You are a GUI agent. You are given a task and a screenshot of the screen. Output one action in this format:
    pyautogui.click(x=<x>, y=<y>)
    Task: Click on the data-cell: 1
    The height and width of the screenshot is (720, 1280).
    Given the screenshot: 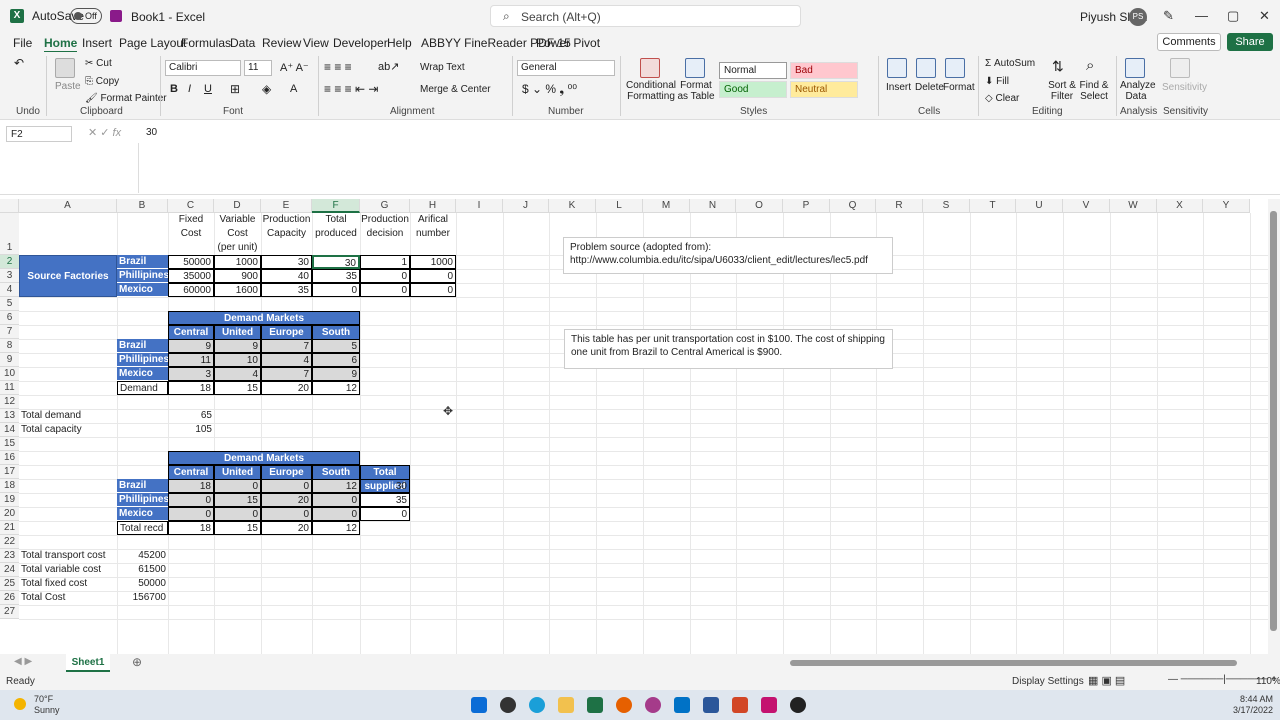 What is the action you would take?
    pyautogui.click(x=385, y=262)
    